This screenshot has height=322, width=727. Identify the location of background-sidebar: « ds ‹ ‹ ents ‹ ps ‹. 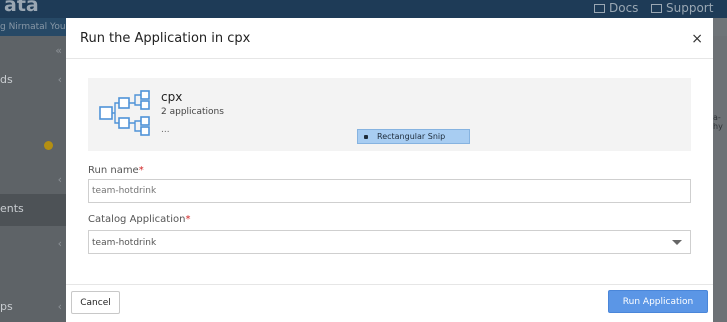
(33, 179).